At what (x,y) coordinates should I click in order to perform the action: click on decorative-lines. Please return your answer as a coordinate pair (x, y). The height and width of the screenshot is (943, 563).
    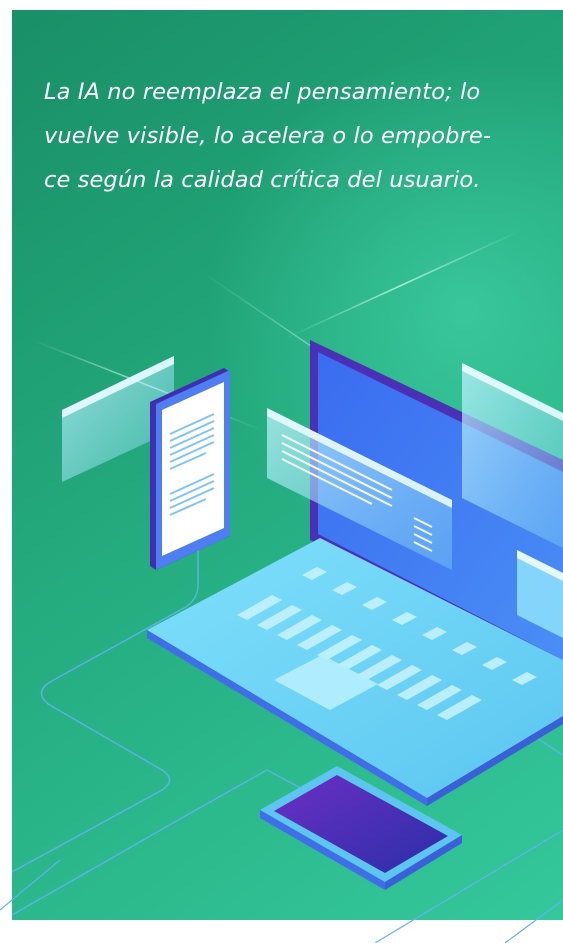
    Looking at the image, I should click on (281, 886).